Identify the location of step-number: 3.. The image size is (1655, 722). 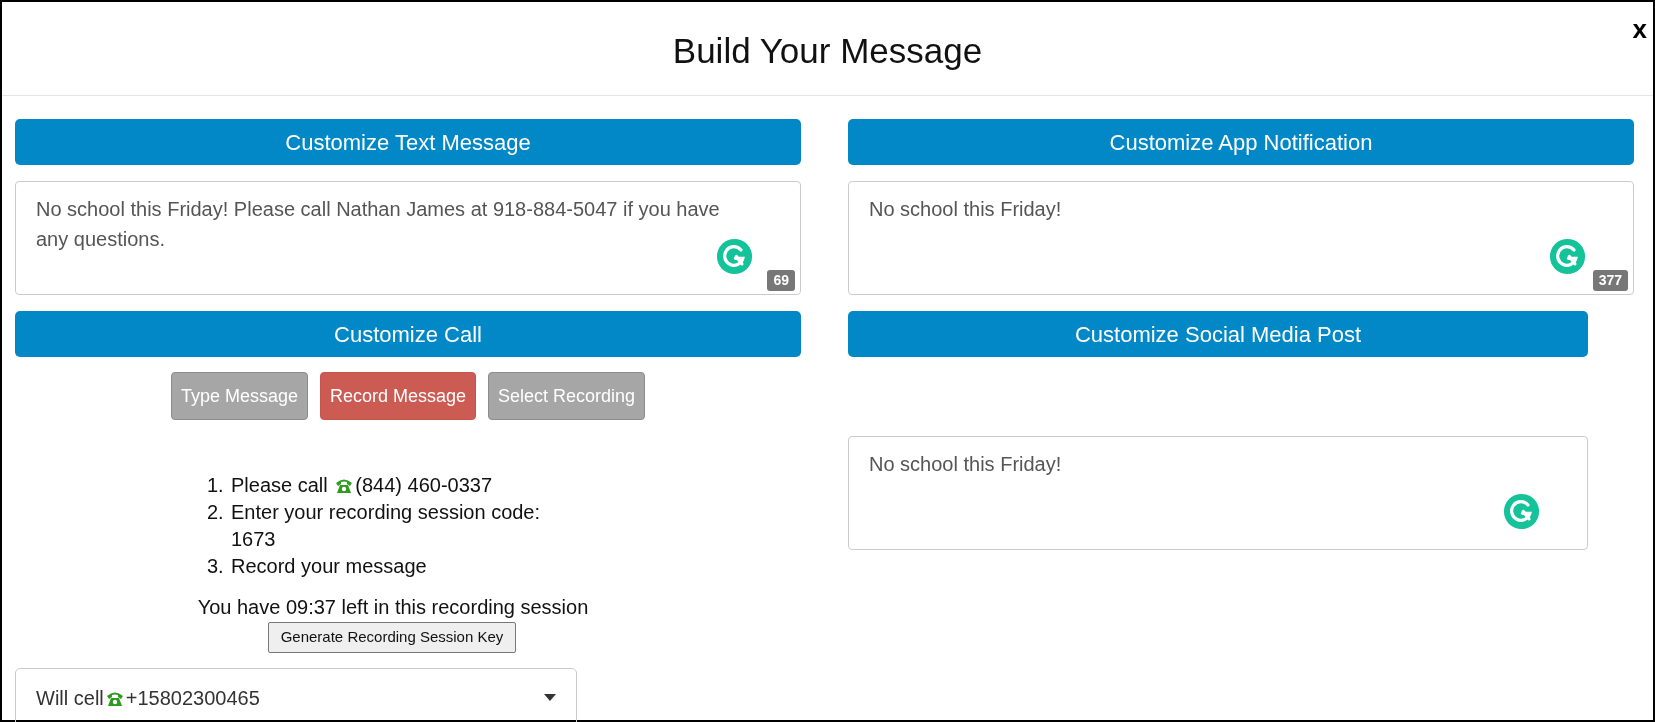
(216, 566).